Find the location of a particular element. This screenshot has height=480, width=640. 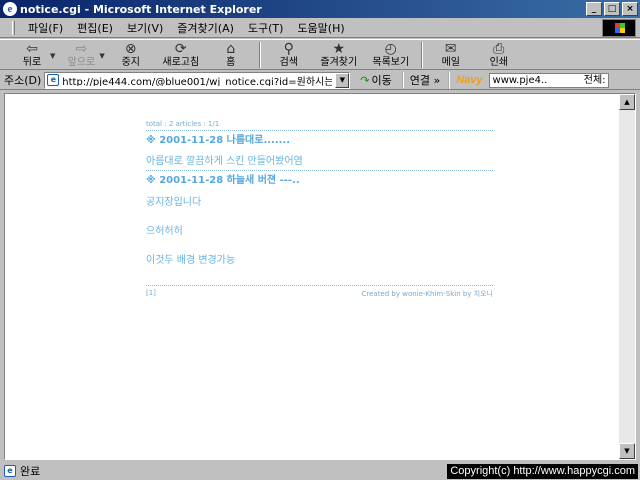

links-button: 연결 » is located at coordinates (420, 80).